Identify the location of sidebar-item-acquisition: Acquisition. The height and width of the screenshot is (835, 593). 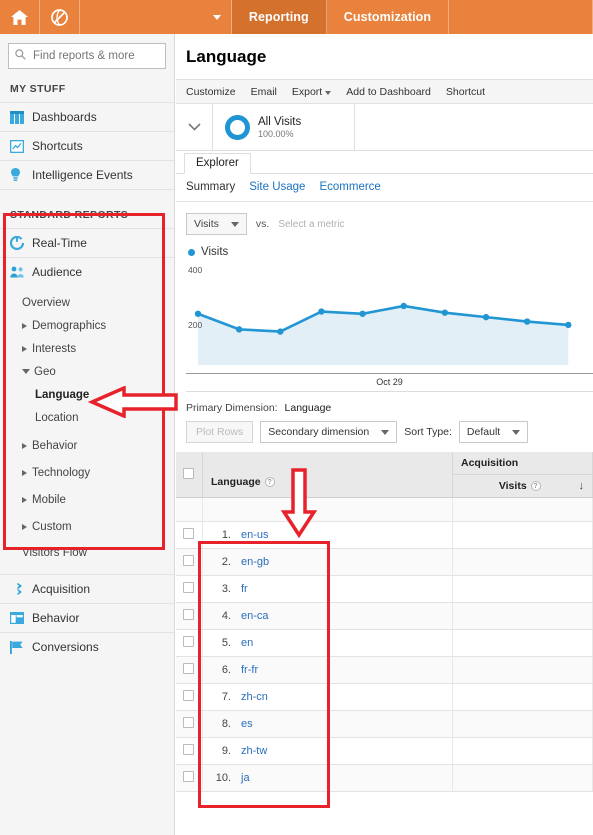
(87, 588).